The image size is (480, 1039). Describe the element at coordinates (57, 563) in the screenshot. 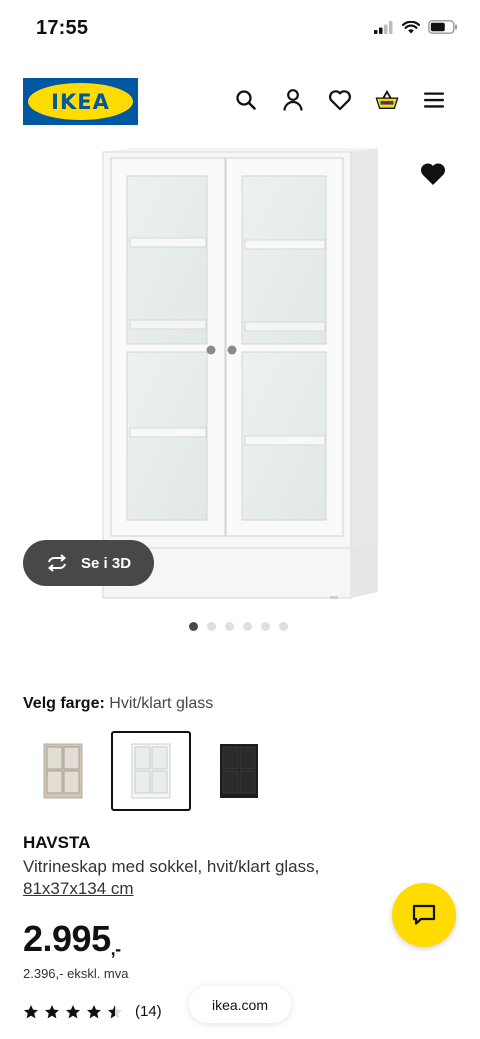

I see `rotate-3d-icon` at that location.